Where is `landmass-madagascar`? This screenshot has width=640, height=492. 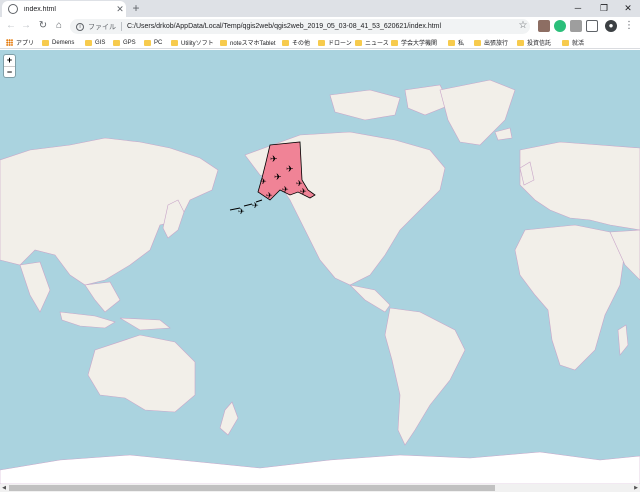
landmass-madagascar is located at coordinates (623, 340).